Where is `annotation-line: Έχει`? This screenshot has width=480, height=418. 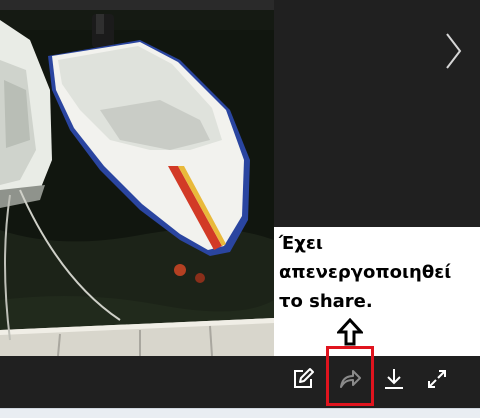
annotation-line: Έχει is located at coordinates (301, 243).